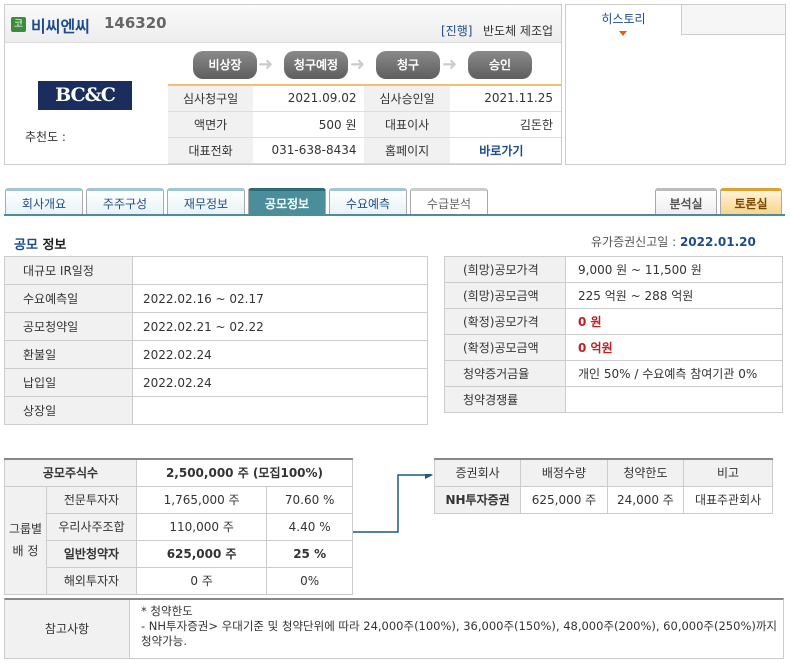 This screenshot has height=663, width=790. What do you see at coordinates (309, 124) in the screenshot?
I see `info-value: 500 원` at bounding box center [309, 124].